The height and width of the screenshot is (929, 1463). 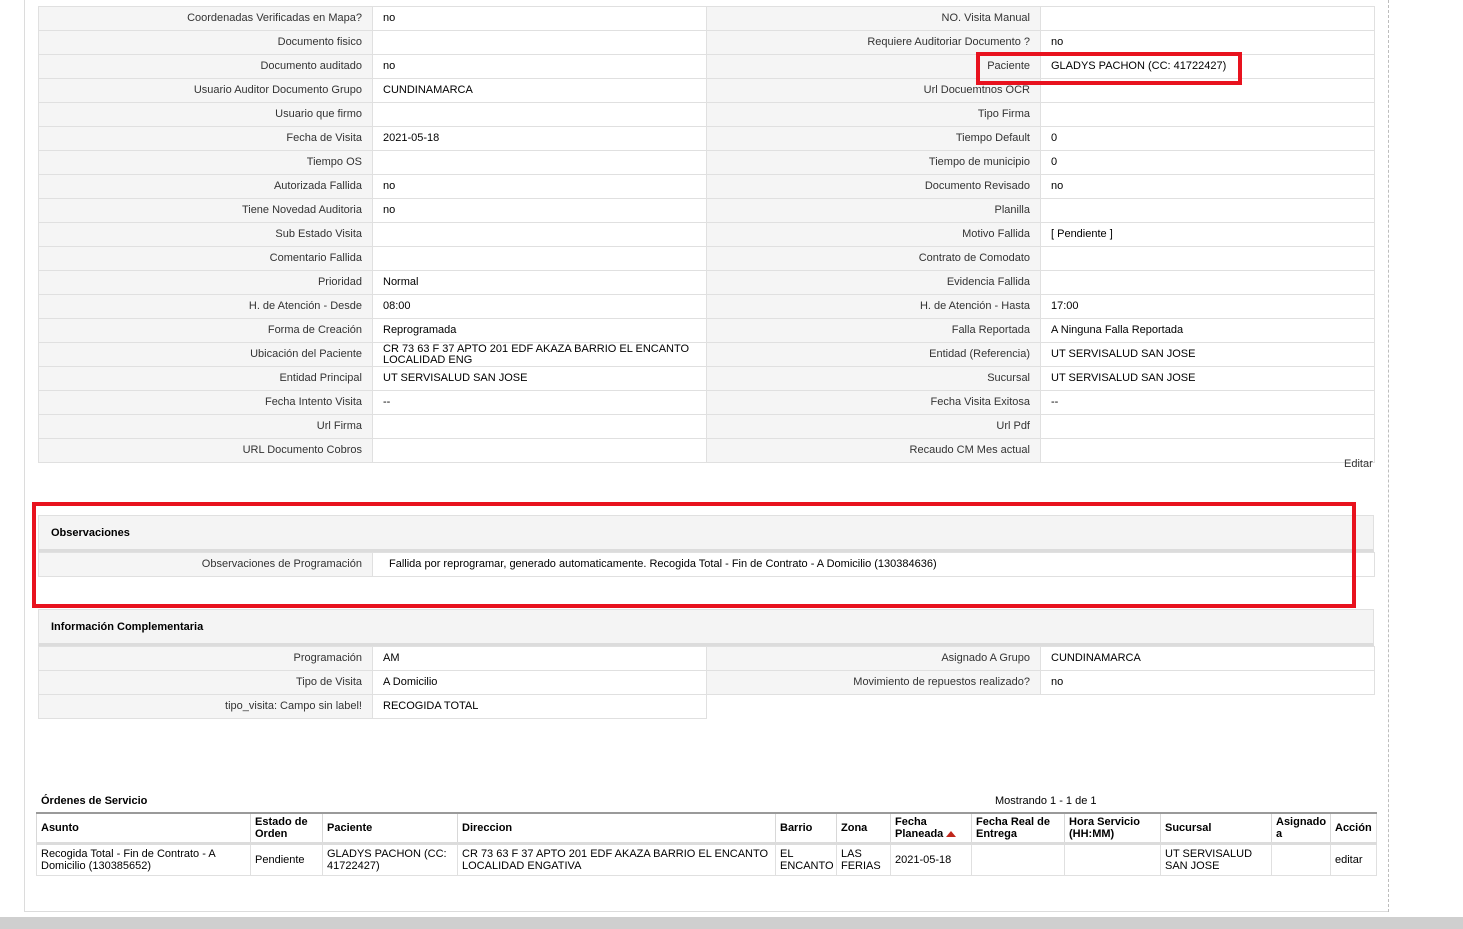 What do you see at coordinates (1104, 827) in the screenshot?
I see `column-header-label: Hora Servicio (HH:MM)` at bounding box center [1104, 827].